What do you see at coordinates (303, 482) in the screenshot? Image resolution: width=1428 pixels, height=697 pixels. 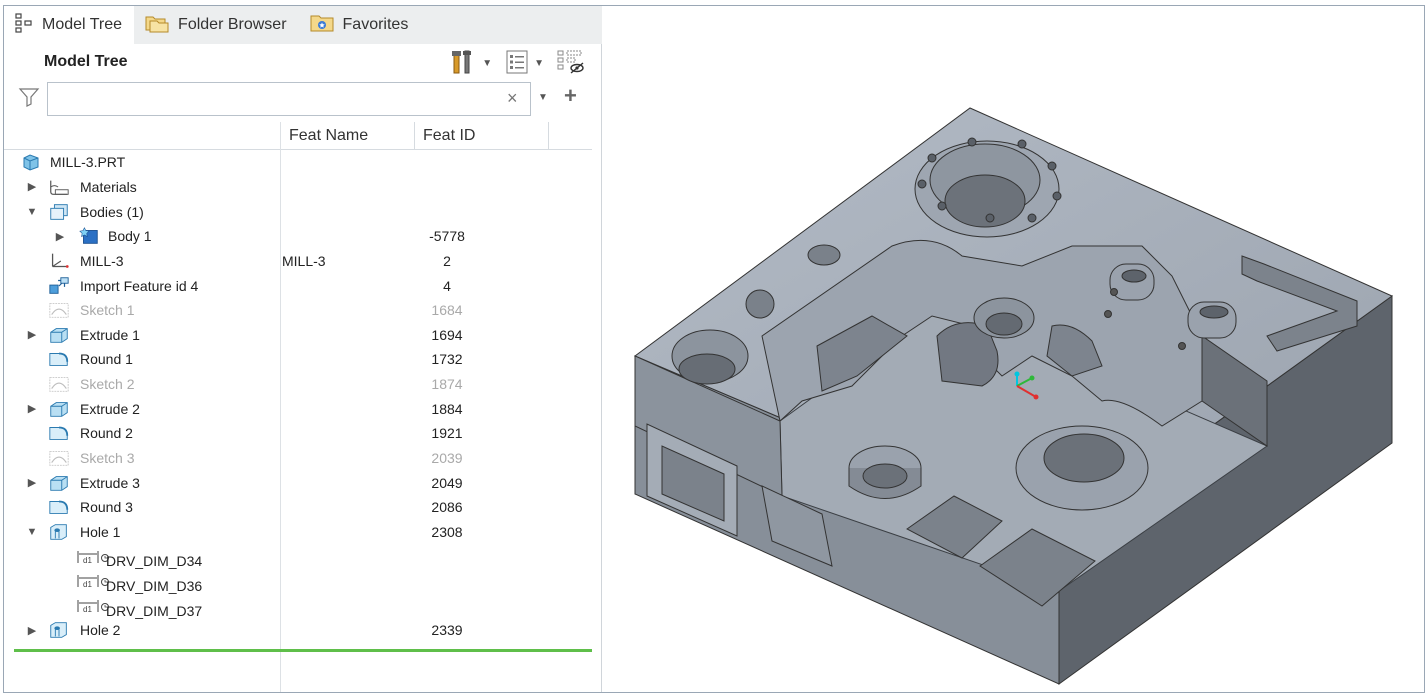 I see `tree-item: ▶ Extrude 3 2049` at bounding box center [303, 482].